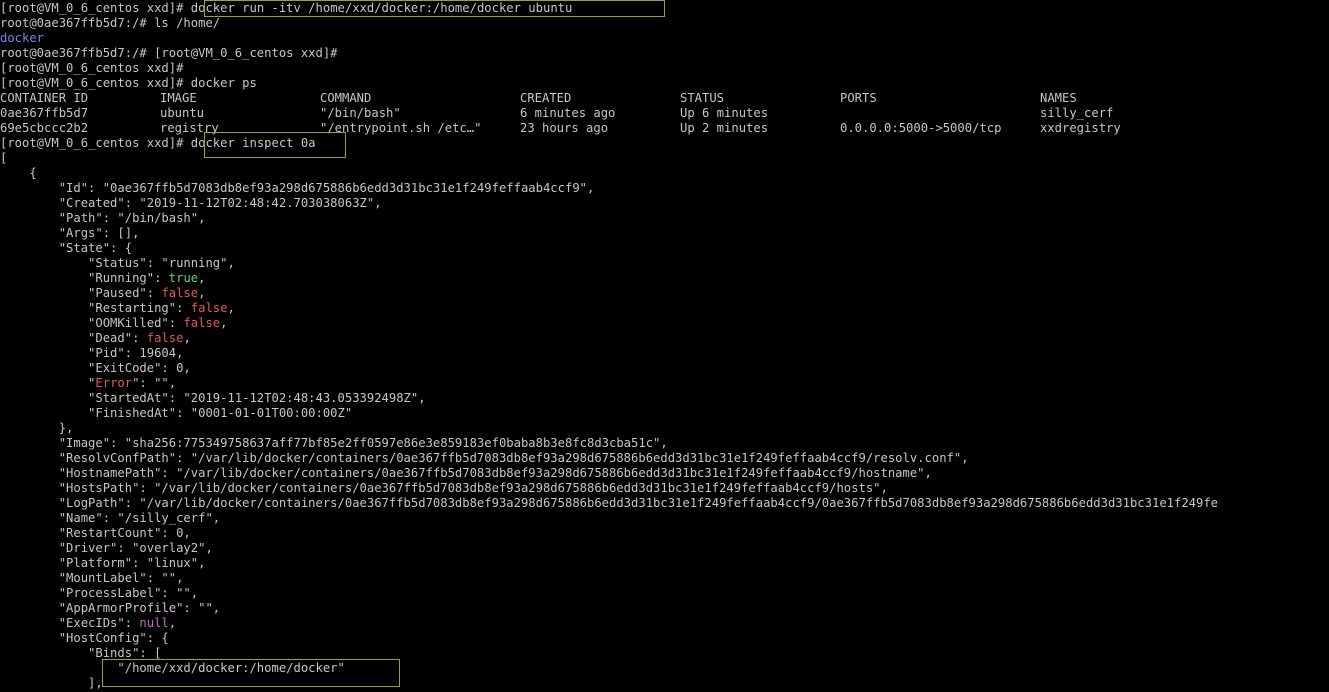 The width and height of the screenshot is (1329, 692). I want to click on json-line: "Driver": "overlay2",, so click(106, 548).